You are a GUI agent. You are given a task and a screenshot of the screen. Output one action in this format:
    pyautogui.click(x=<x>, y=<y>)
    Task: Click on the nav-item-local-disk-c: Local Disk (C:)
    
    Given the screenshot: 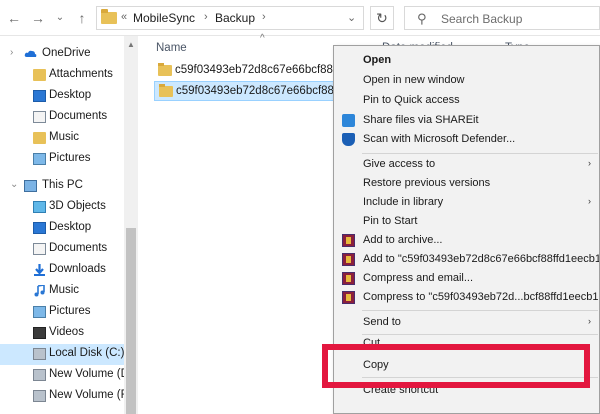 What is the action you would take?
    pyautogui.click(x=62, y=354)
    